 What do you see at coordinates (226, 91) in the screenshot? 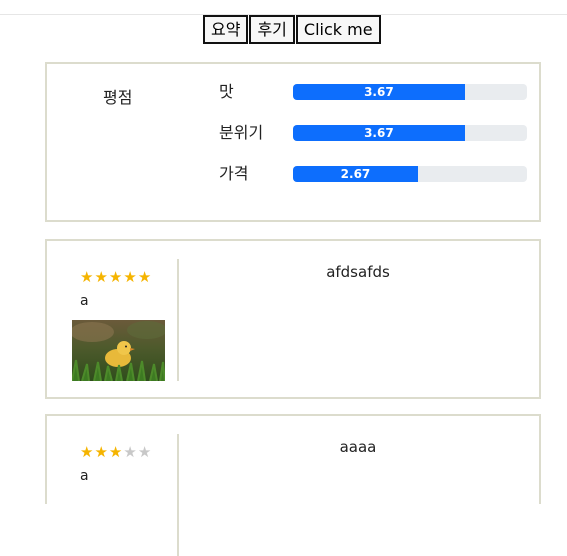
I see `rating-label: 맛` at bounding box center [226, 91].